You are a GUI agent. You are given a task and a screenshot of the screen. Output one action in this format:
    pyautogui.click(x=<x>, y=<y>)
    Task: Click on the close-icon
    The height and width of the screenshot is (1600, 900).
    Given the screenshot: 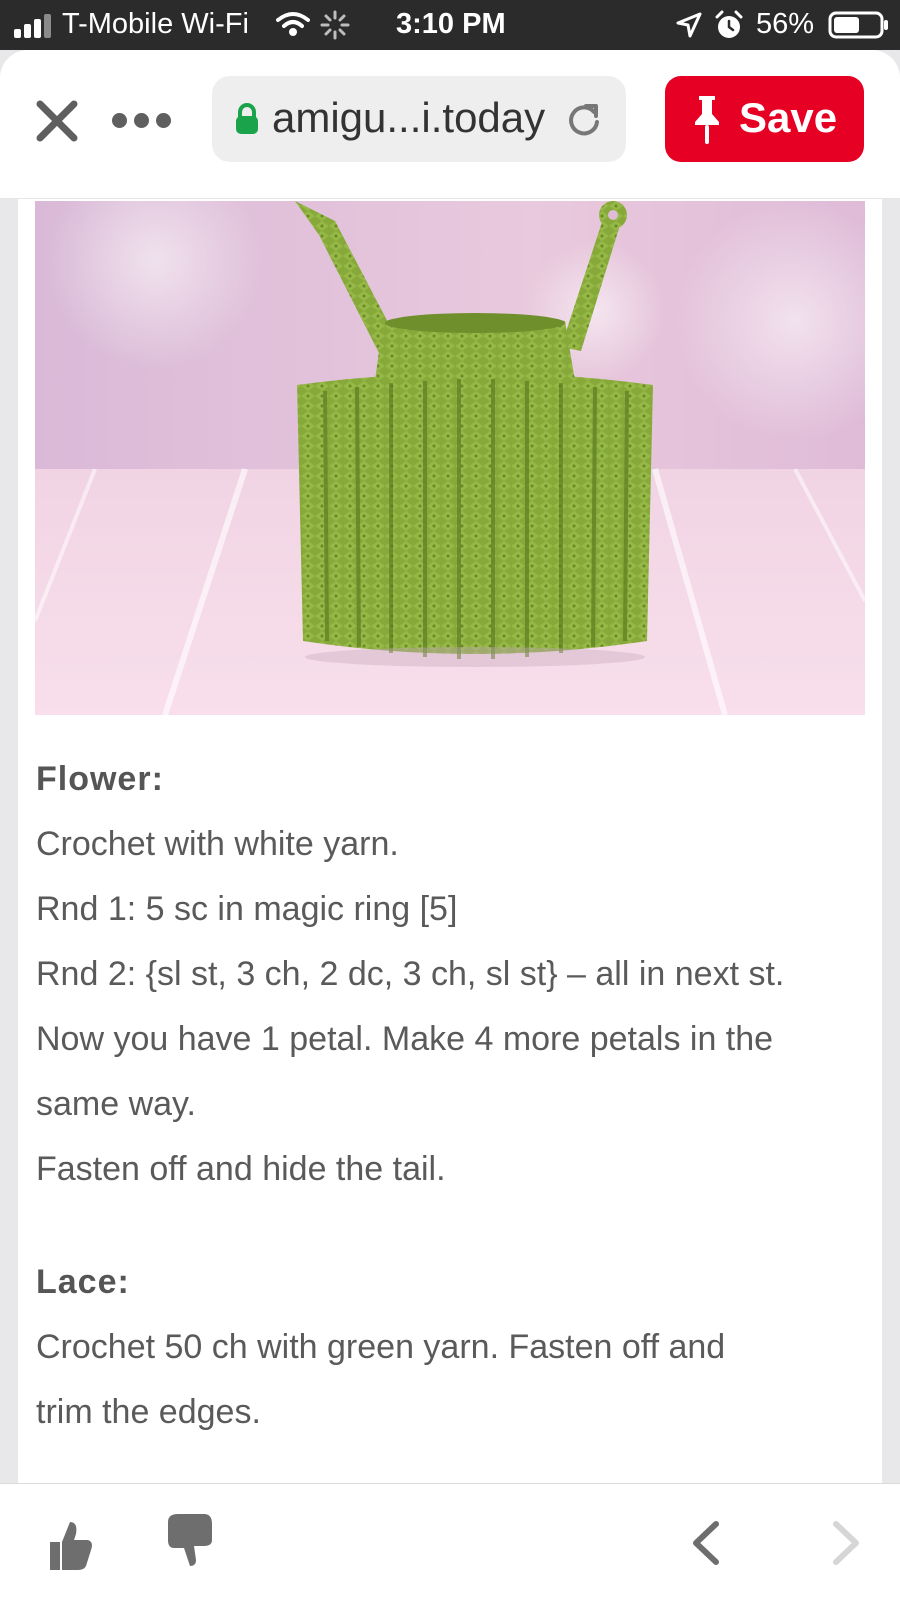 What is the action you would take?
    pyautogui.click(x=57, y=121)
    